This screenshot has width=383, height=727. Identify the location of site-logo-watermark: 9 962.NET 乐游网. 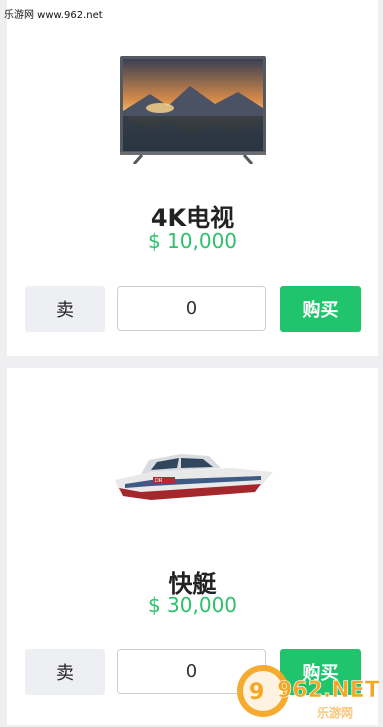
(306, 688).